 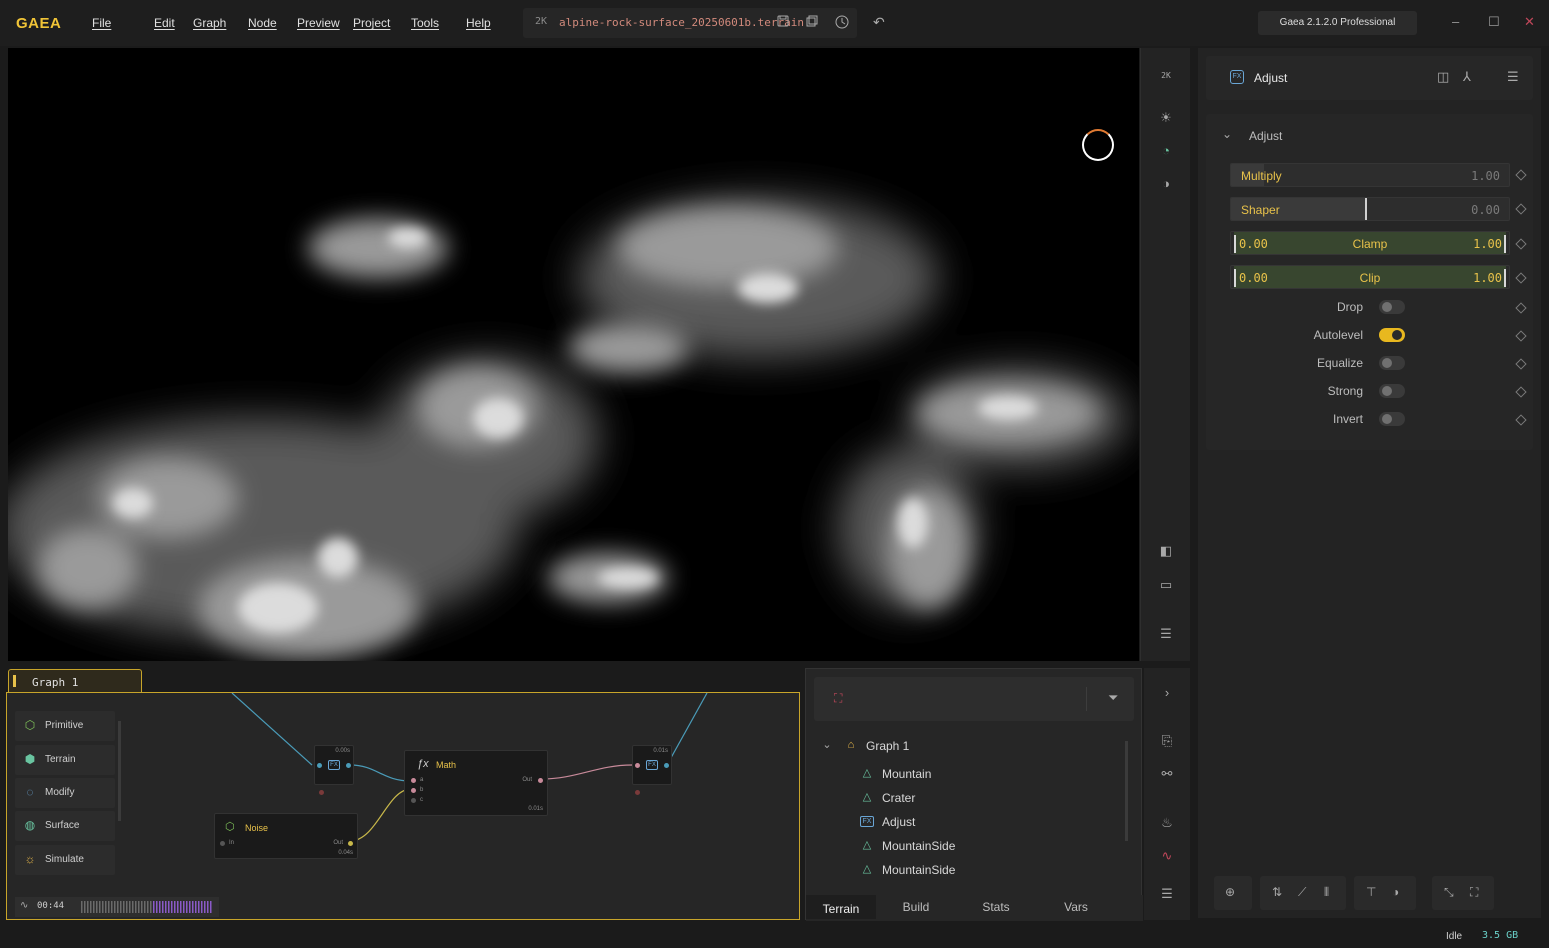 I want to click on layout-icon: ▭, so click(x=1166, y=585).